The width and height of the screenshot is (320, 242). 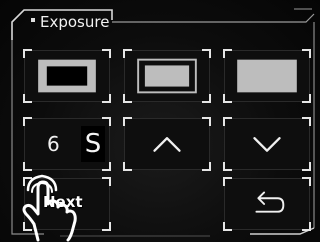 What do you see at coordinates (270, 202) in the screenshot?
I see `return-arrow-icon` at bounding box center [270, 202].